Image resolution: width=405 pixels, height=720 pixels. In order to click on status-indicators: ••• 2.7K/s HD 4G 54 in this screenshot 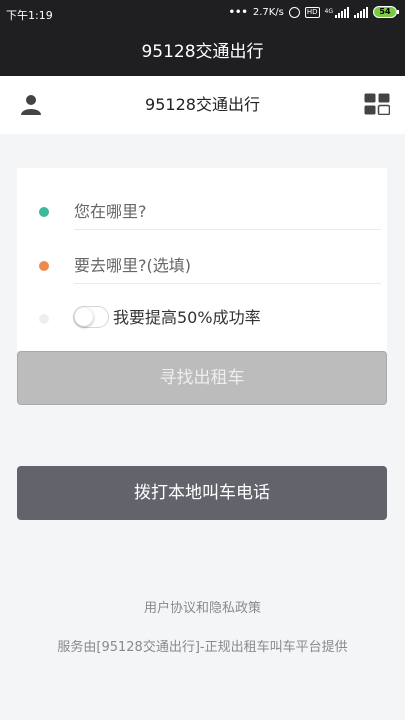, I will do `click(313, 12)`.